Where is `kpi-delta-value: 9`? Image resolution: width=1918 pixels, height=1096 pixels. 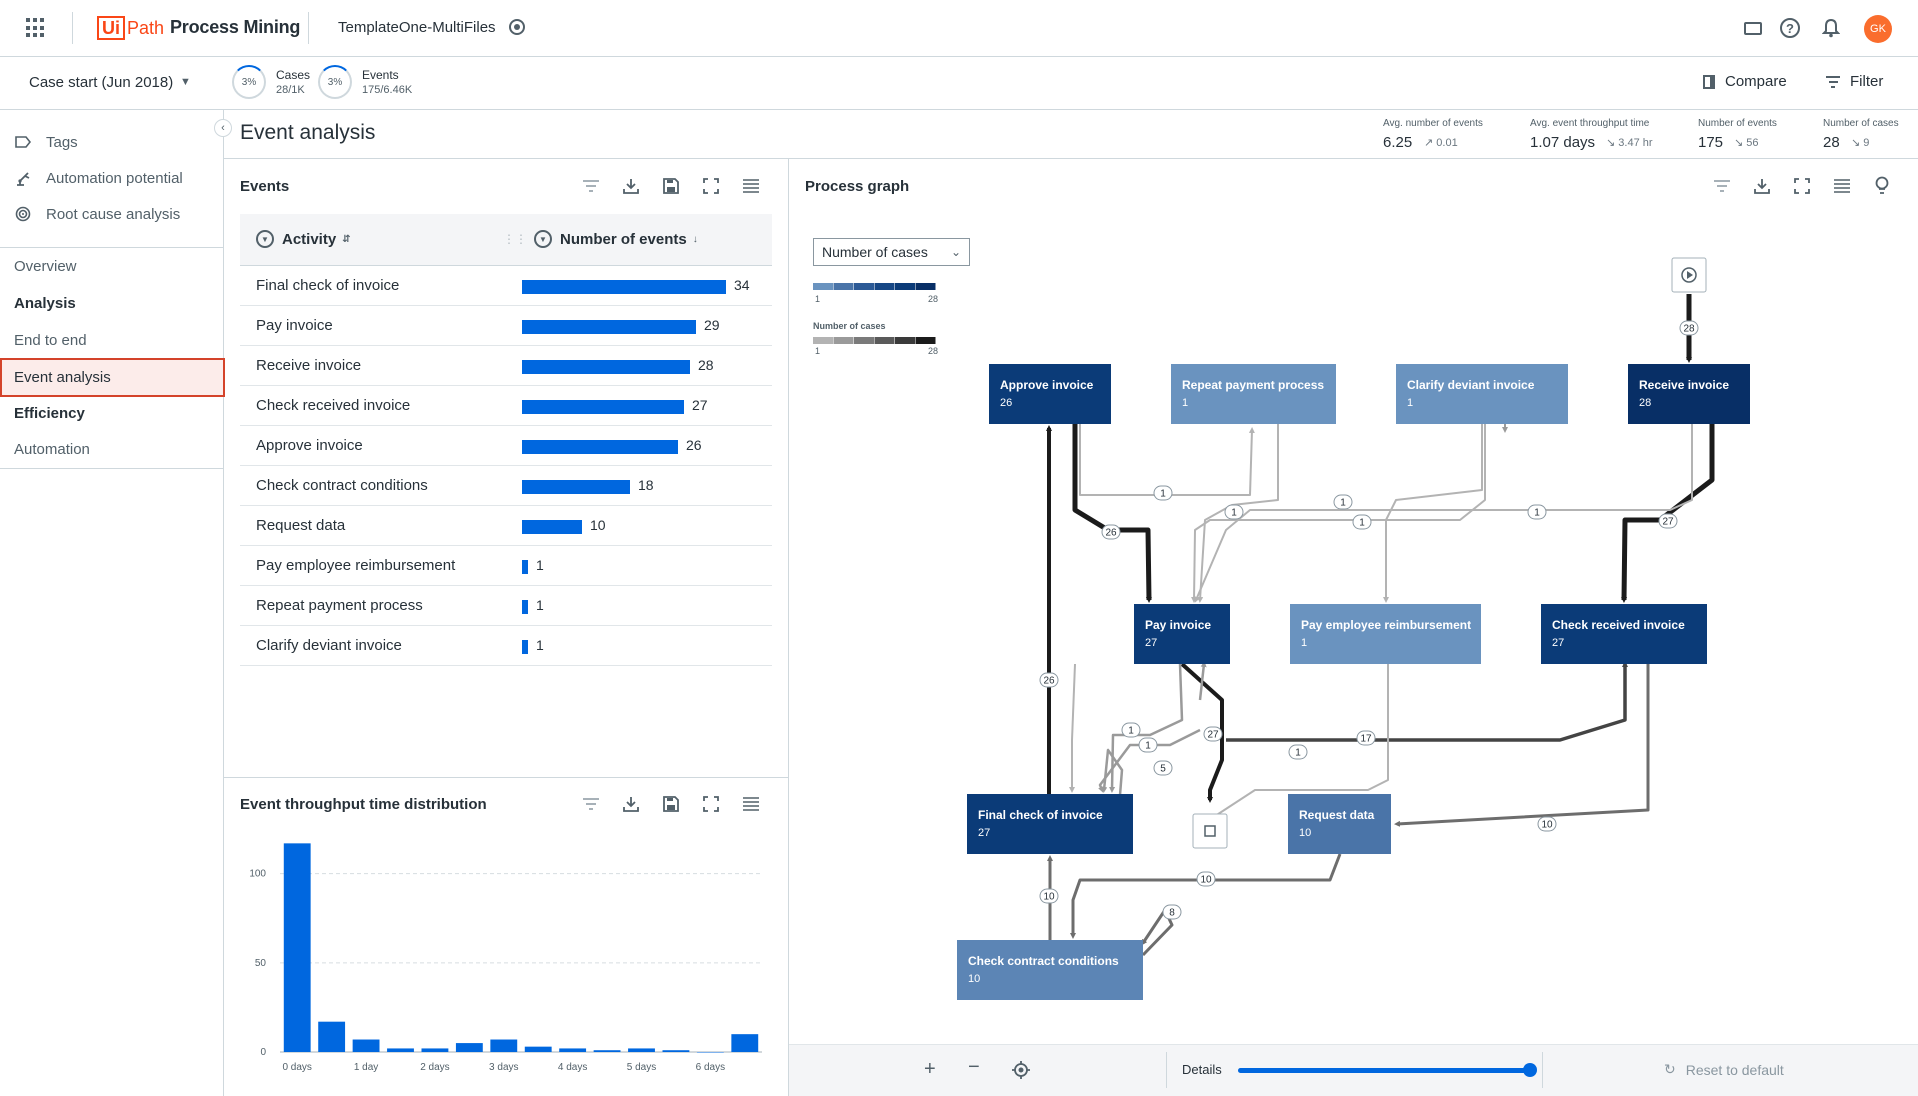
kpi-delta-value: 9 is located at coordinates (1866, 143).